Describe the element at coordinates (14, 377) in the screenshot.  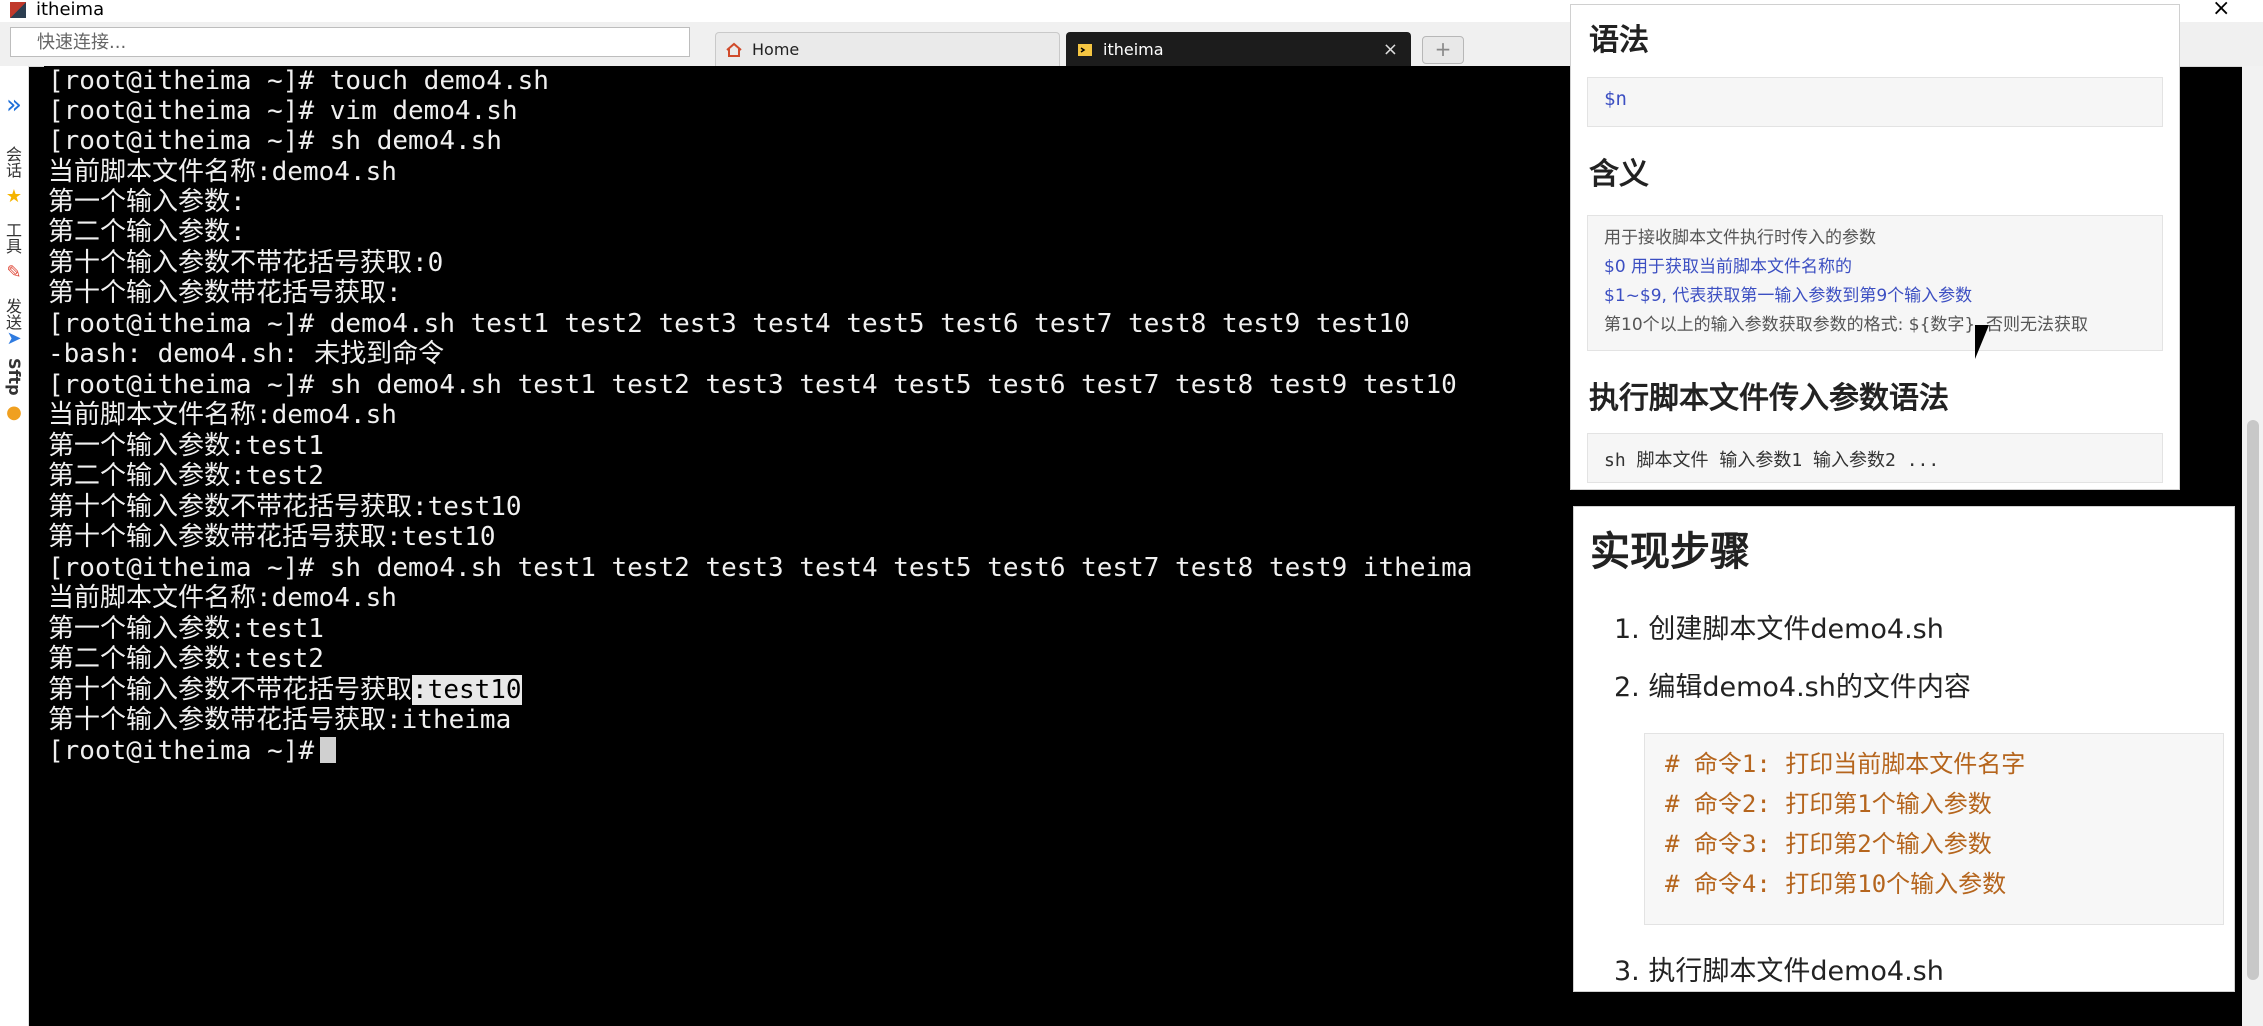
I see `rail-item-sftp: Sftp` at that location.